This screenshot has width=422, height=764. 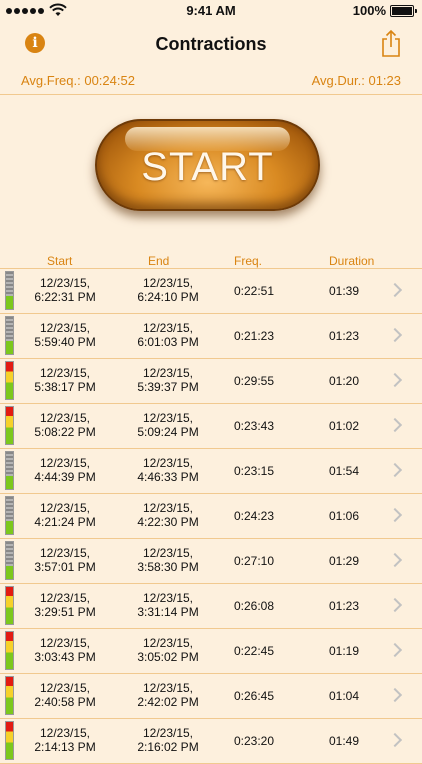 What do you see at coordinates (211, 261) in the screenshot?
I see `table-header: Start End Freq. Duration` at bounding box center [211, 261].